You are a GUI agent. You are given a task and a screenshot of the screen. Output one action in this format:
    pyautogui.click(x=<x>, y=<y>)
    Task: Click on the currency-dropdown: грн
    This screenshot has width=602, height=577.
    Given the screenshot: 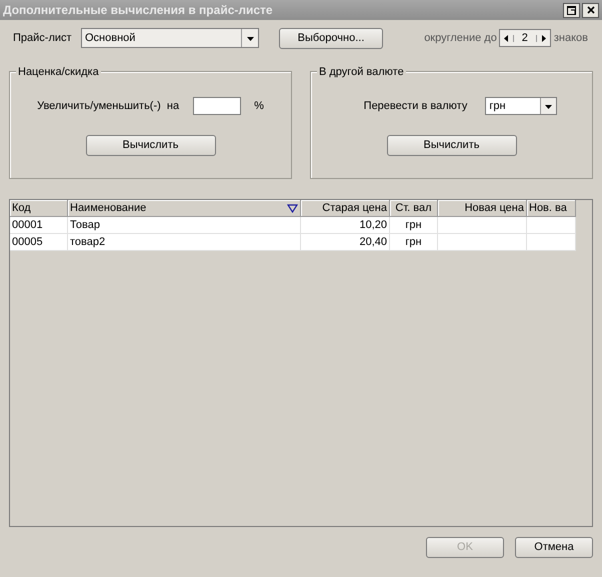 What is the action you would take?
    pyautogui.click(x=521, y=106)
    